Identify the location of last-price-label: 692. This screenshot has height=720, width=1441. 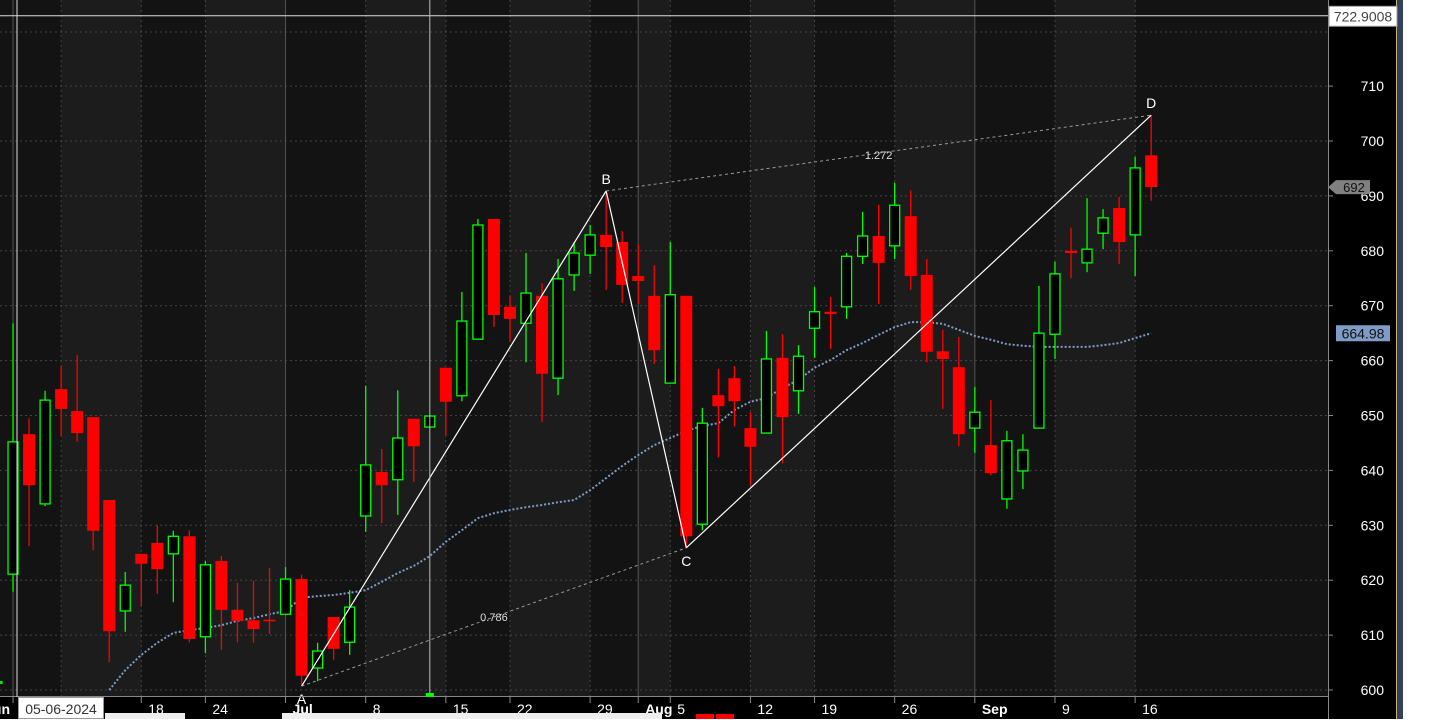
(1354, 187).